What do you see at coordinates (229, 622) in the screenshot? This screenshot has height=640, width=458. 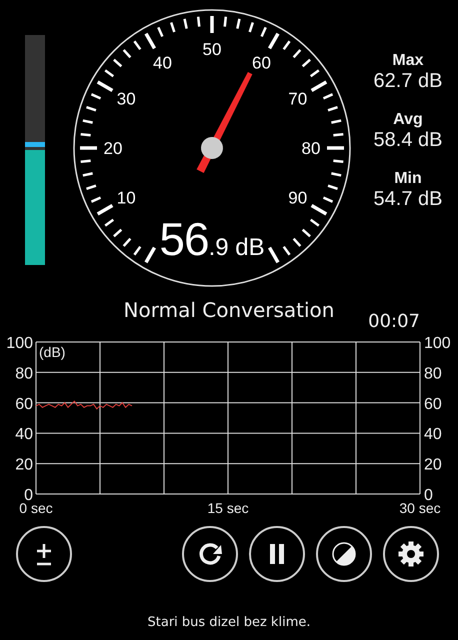 I see `caption: Stari bus dizel bez klime.` at bounding box center [229, 622].